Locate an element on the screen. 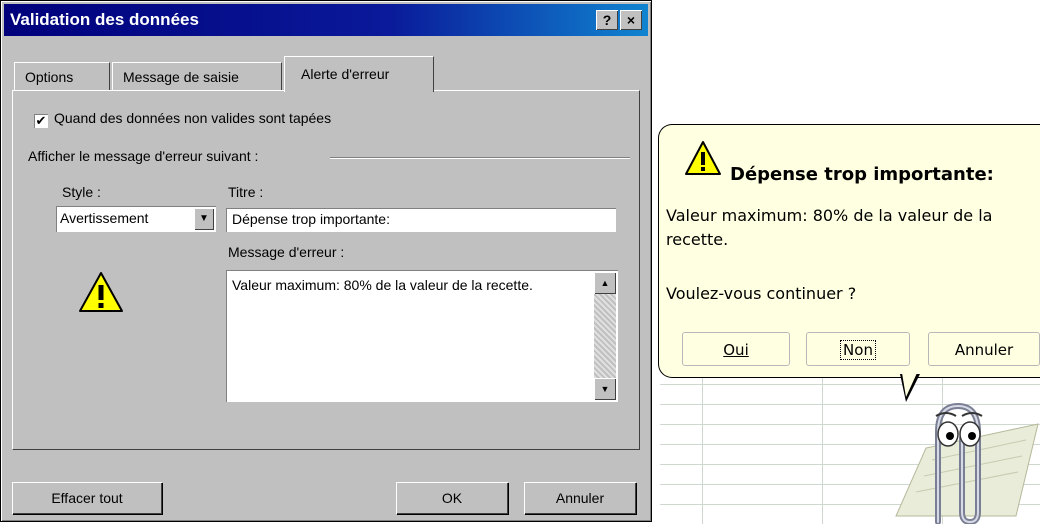 This screenshot has width=1040, height=524. balloon-cancel-button: Annuler is located at coordinates (984, 349).